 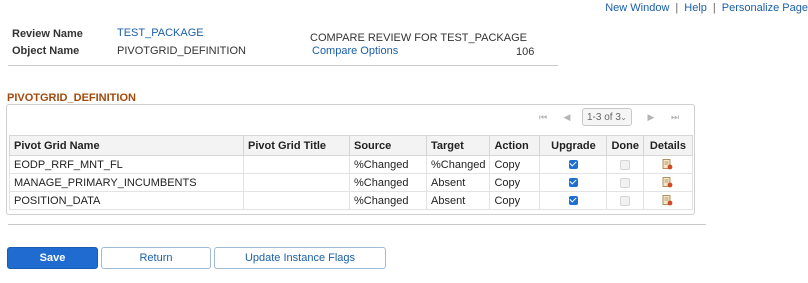 I want to click on column-header-pivot-grid-name: Pivot Grid Name, so click(x=126, y=145).